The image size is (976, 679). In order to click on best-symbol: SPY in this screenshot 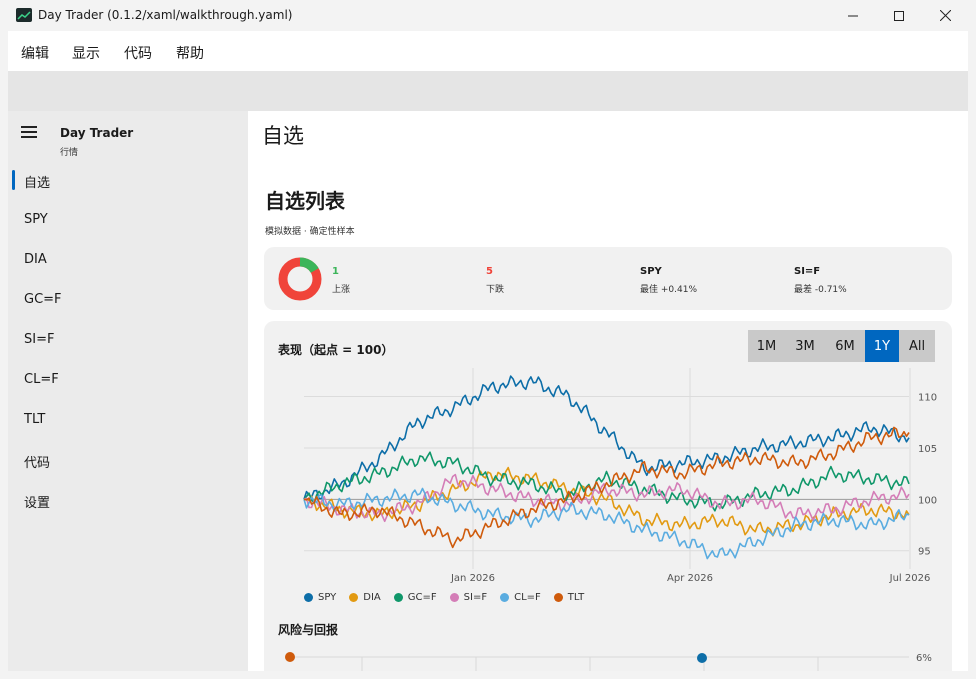, I will do `click(651, 271)`.